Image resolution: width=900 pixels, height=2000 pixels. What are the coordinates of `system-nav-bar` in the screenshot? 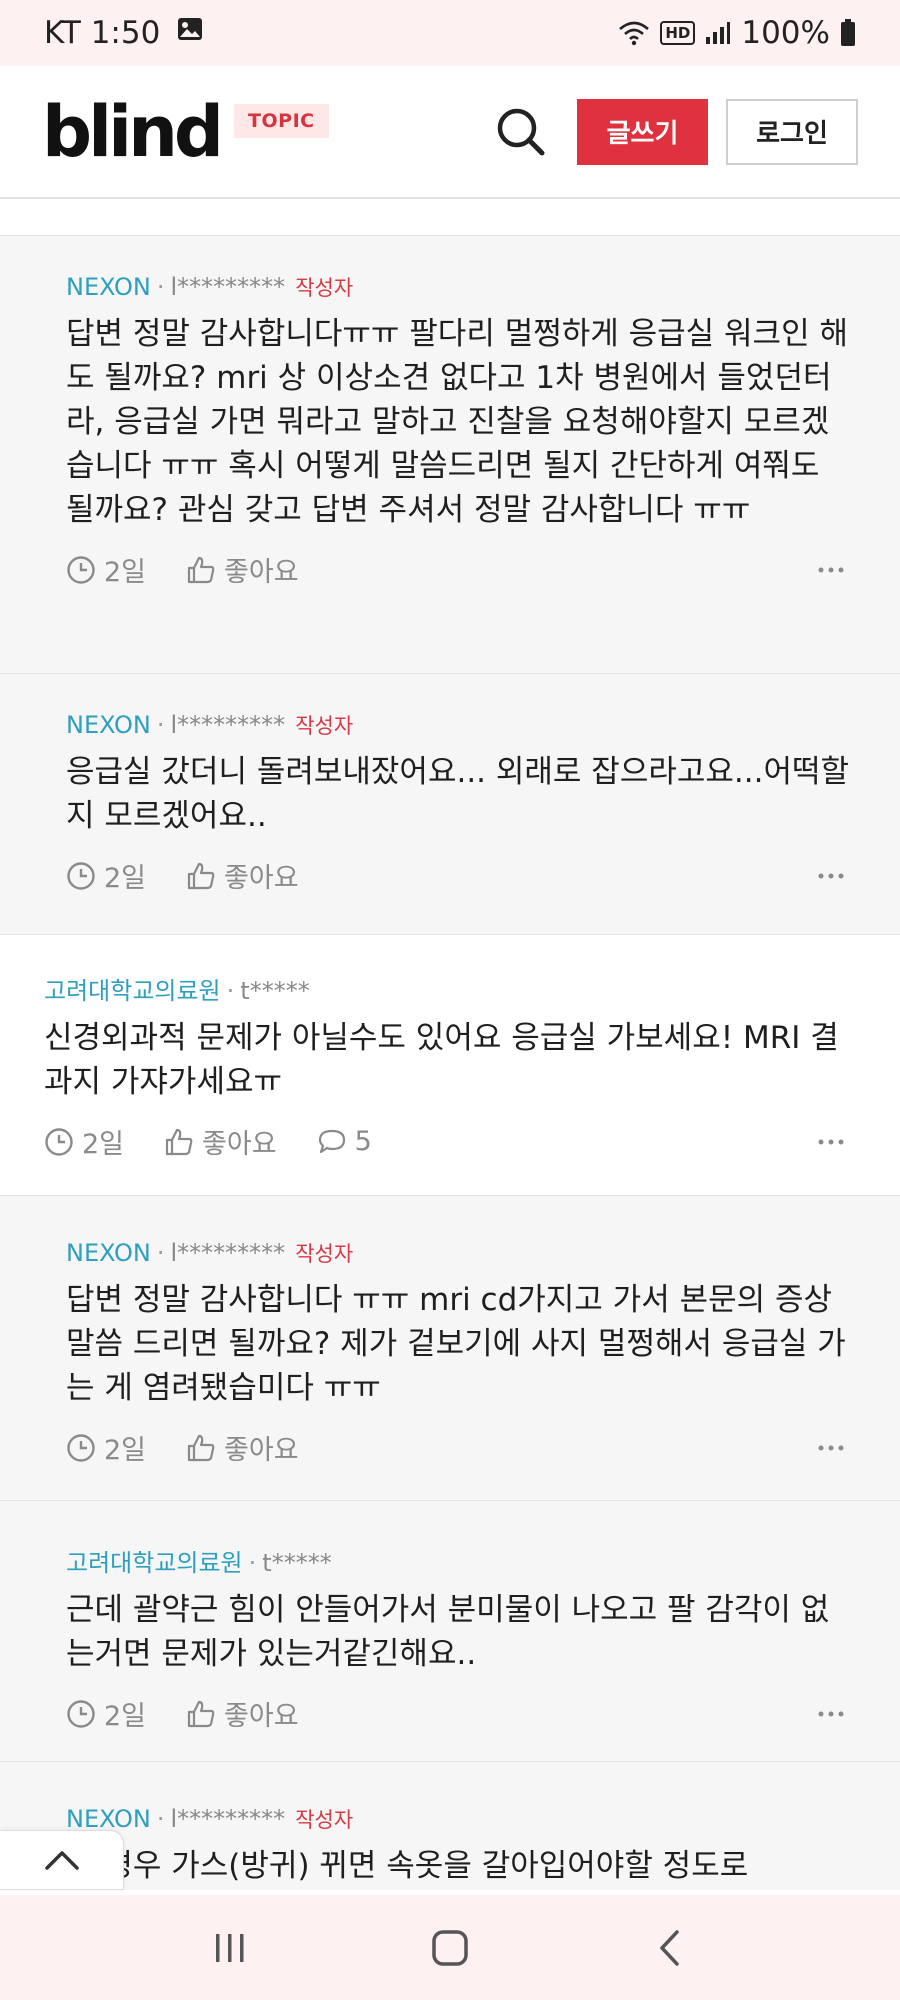 It's located at (450, 1947).